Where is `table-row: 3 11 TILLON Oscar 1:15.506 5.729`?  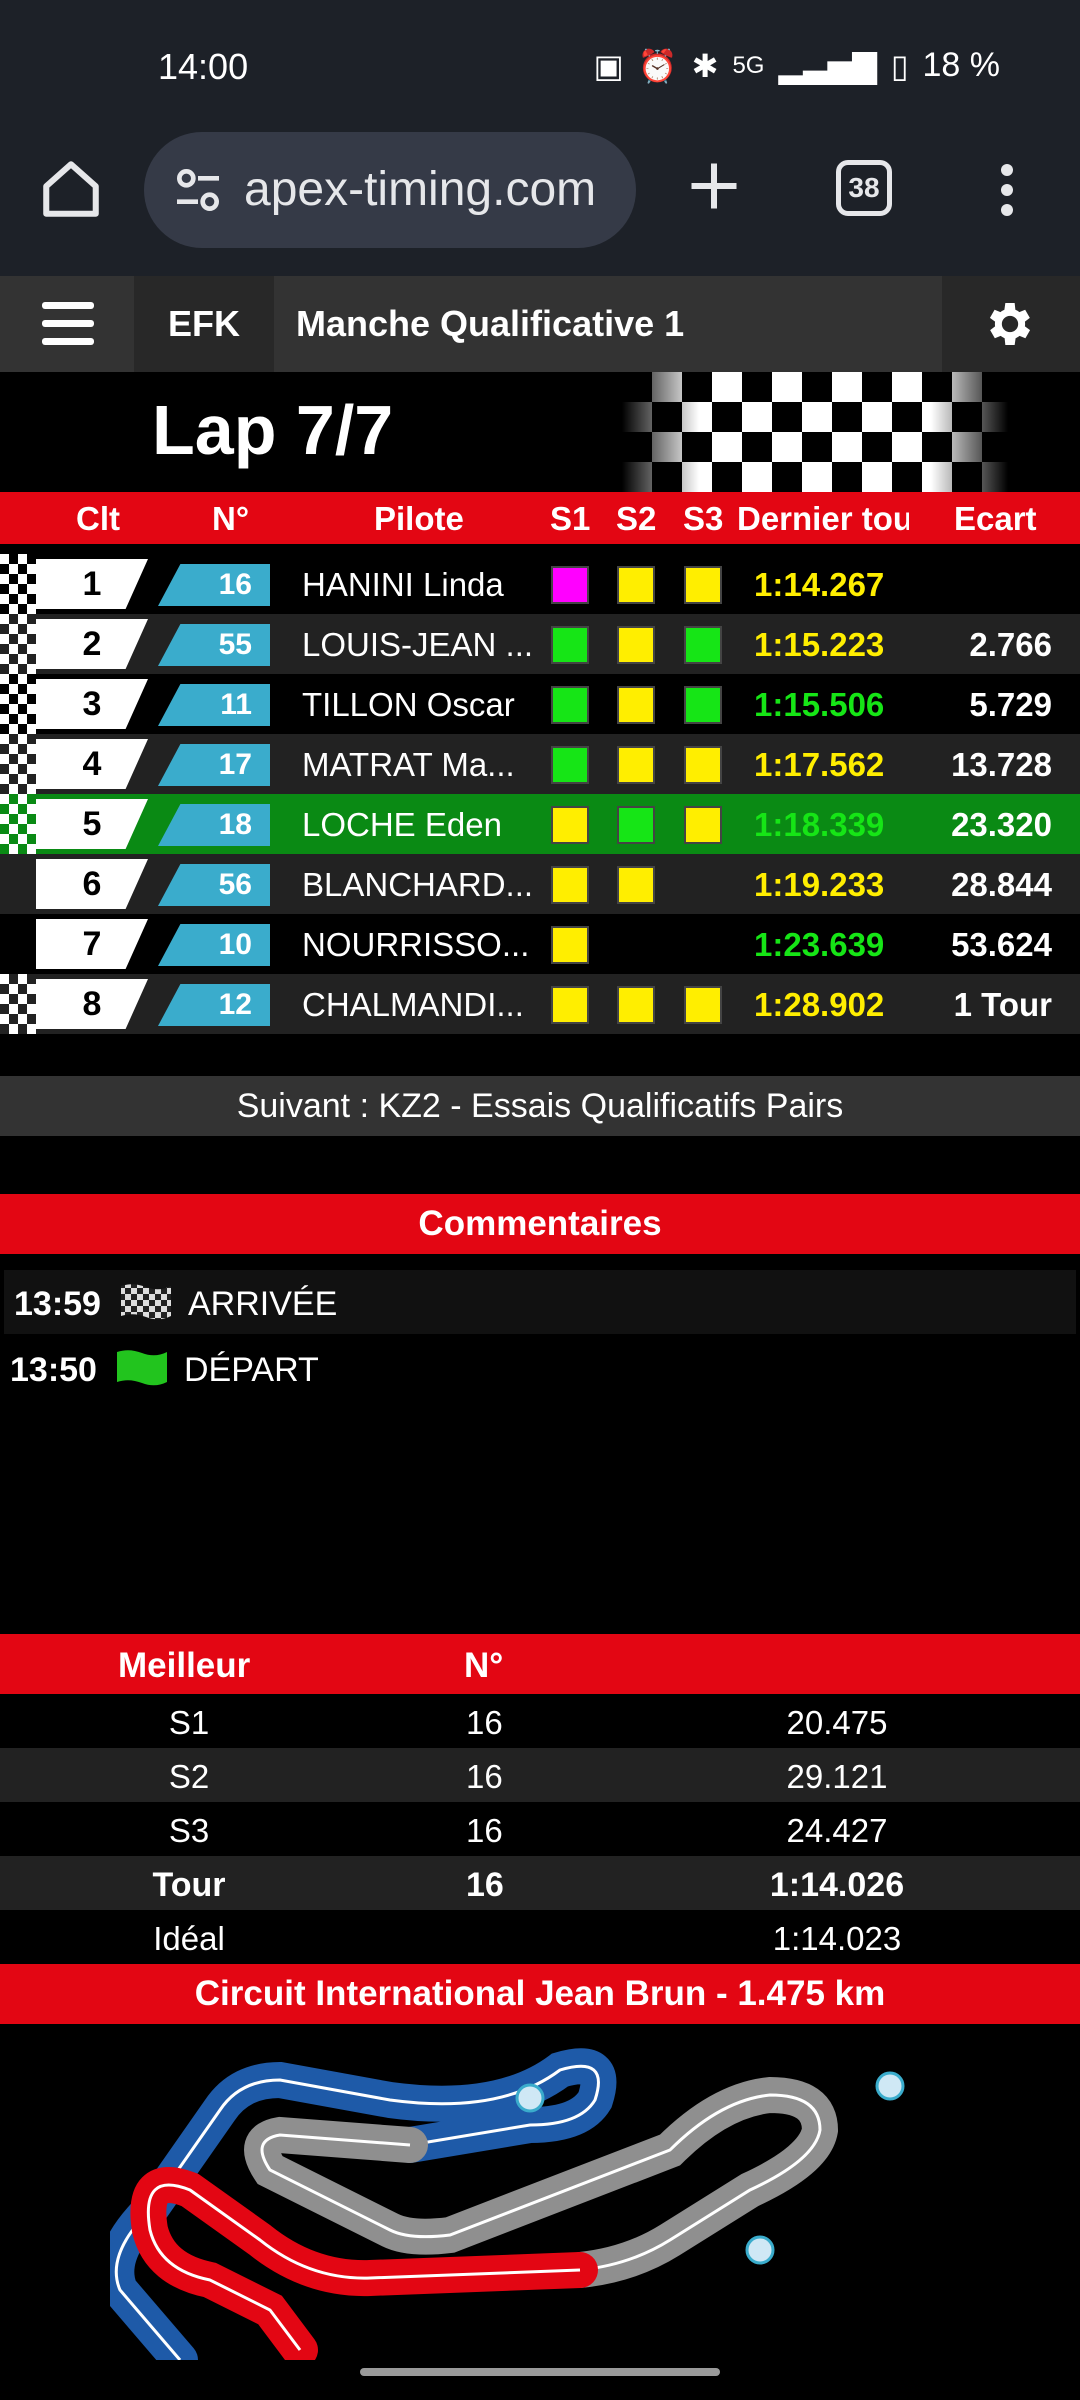
table-row: 3 11 TILLON Oscar 1:15.506 5.729 is located at coordinates (540, 704).